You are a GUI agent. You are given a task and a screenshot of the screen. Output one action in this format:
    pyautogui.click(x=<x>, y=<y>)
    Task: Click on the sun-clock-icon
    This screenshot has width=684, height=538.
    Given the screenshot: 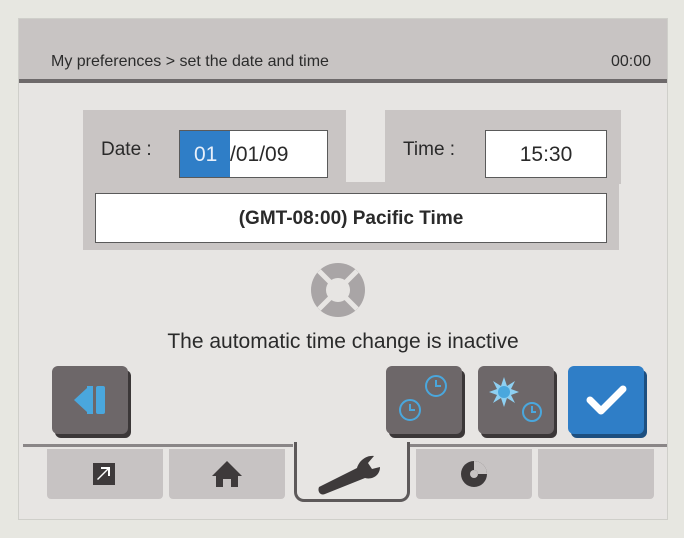 What is the action you would take?
    pyautogui.click(x=515, y=399)
    